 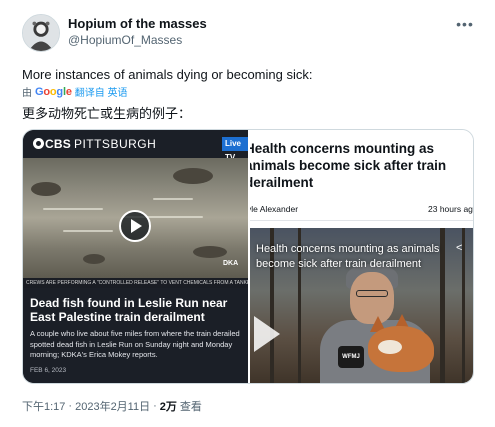 I want to click on cbs-logo: CBS PITTSBURGH, so click(x=94, y=144).